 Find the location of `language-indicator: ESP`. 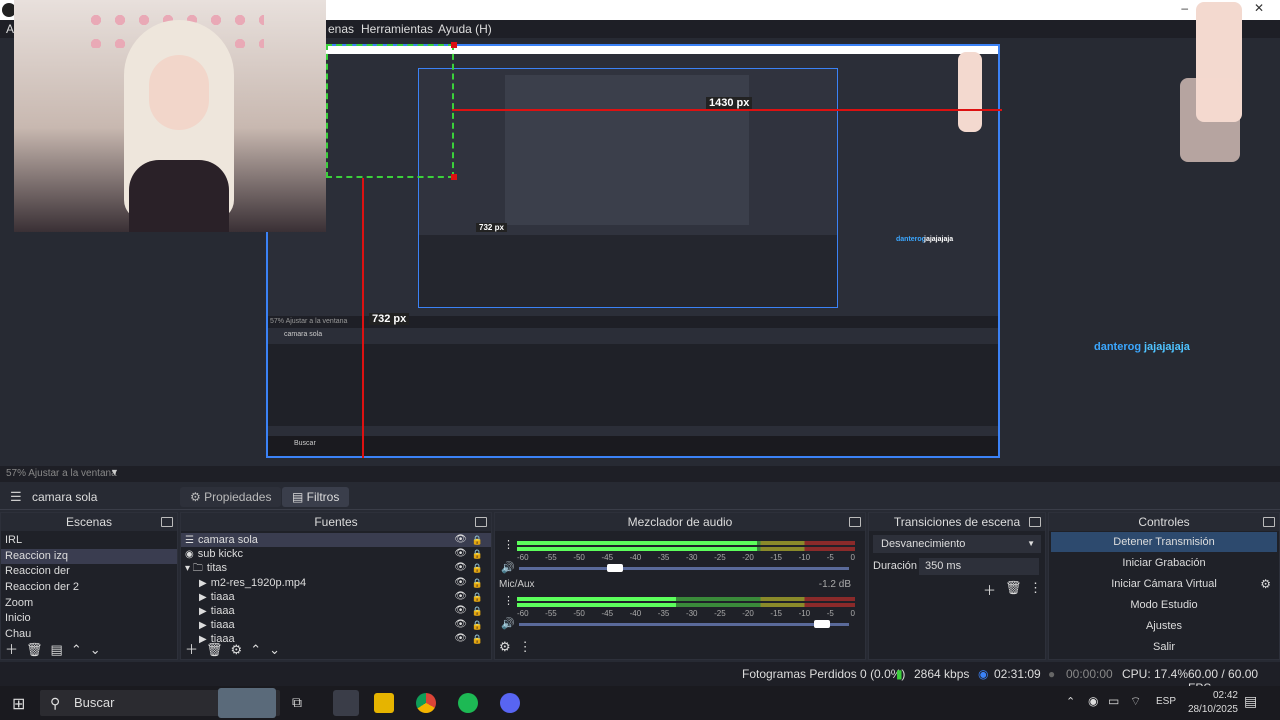

language-indicator: ESP is located at coordinates (1166, 701).